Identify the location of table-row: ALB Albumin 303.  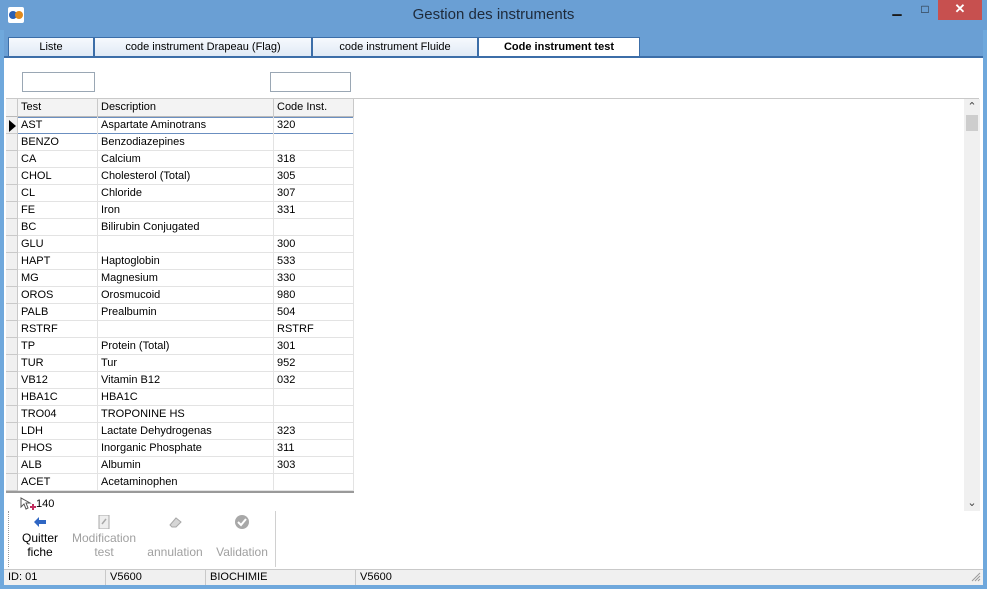
(180, 465).